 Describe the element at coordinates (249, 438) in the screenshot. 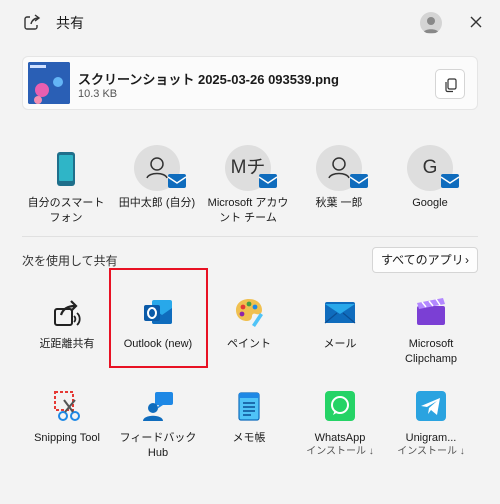

I see `app-label: メモ帳` at that location.